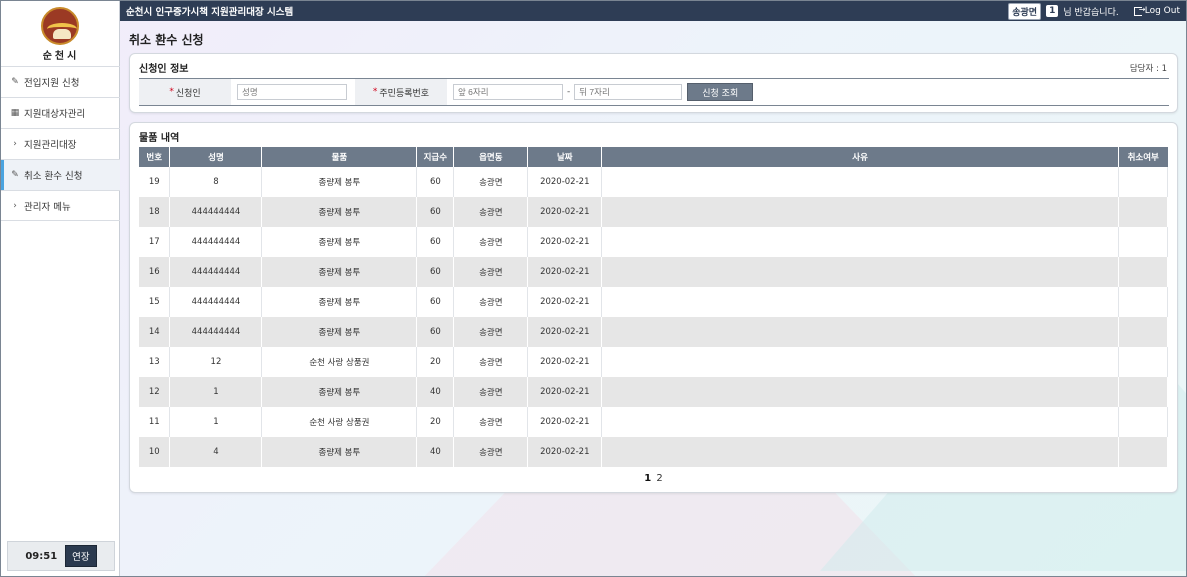  What do you see at coordinates (155, 302) in the screenshot?
I see `table-cell: 15` at bounding box center [155, 302].